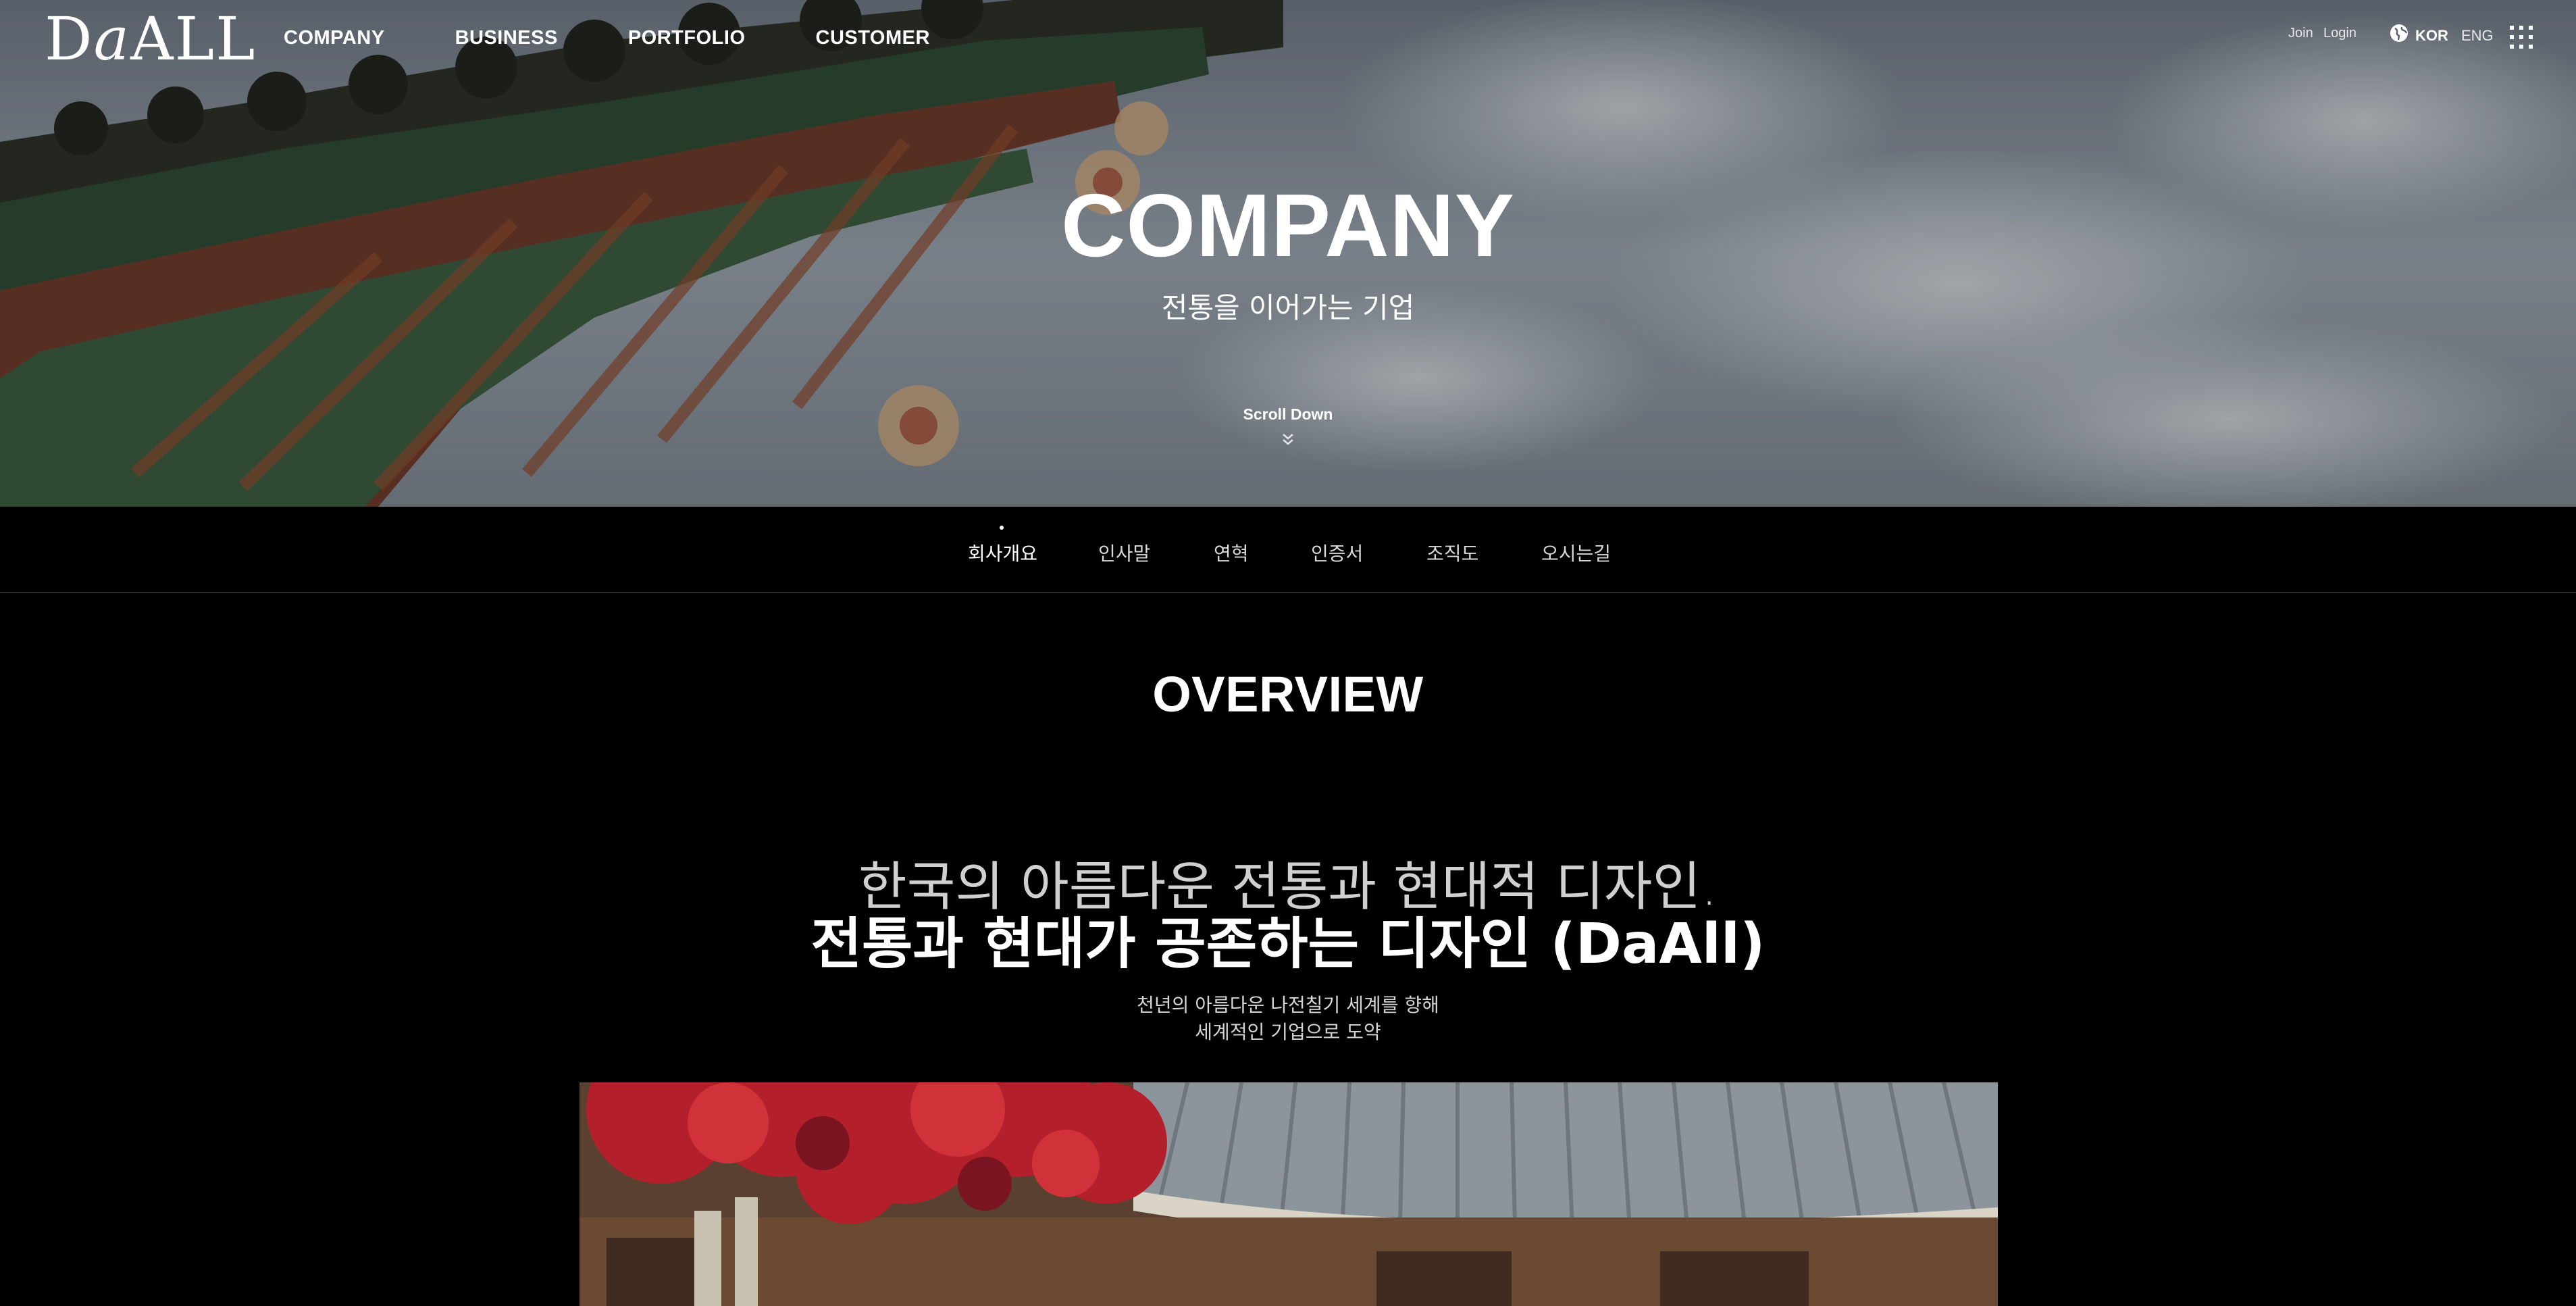  I want to click on site-logo: DaALL, so click(150, 39).